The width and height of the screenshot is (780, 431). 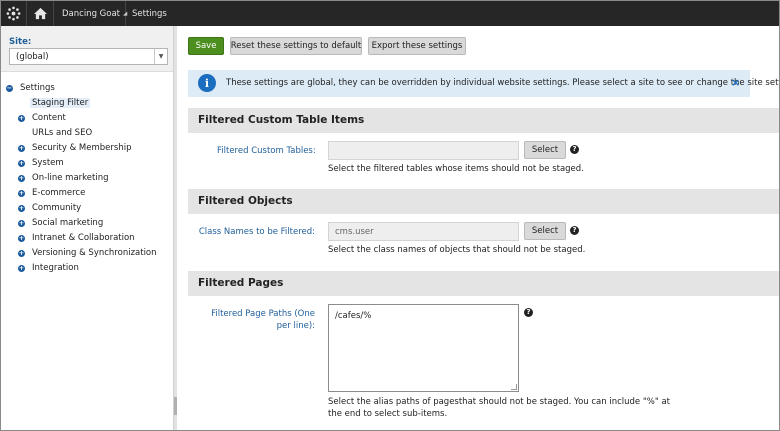 I want to click on class-names-input: cms.user, so click(x=423, y=231).